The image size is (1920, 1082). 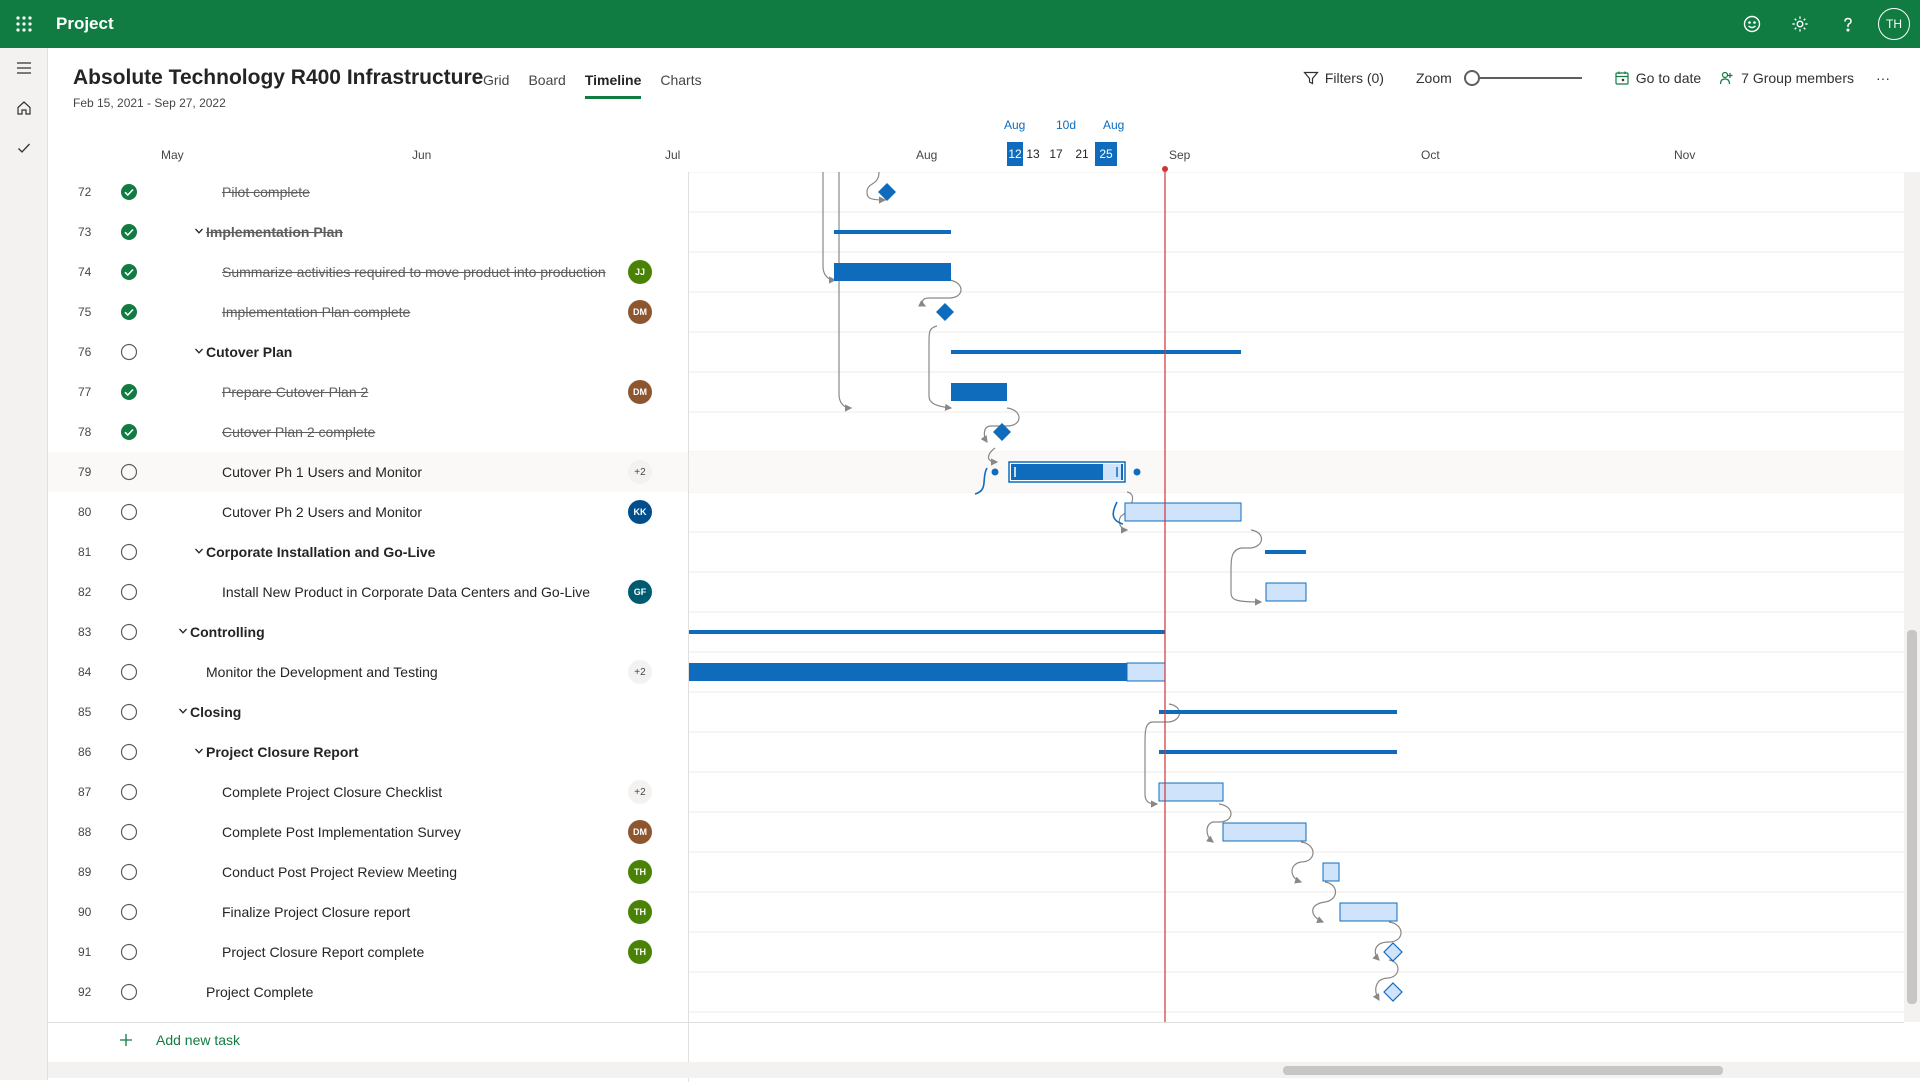 I want to click on task-bar-complete, so click(x=892, y=272).